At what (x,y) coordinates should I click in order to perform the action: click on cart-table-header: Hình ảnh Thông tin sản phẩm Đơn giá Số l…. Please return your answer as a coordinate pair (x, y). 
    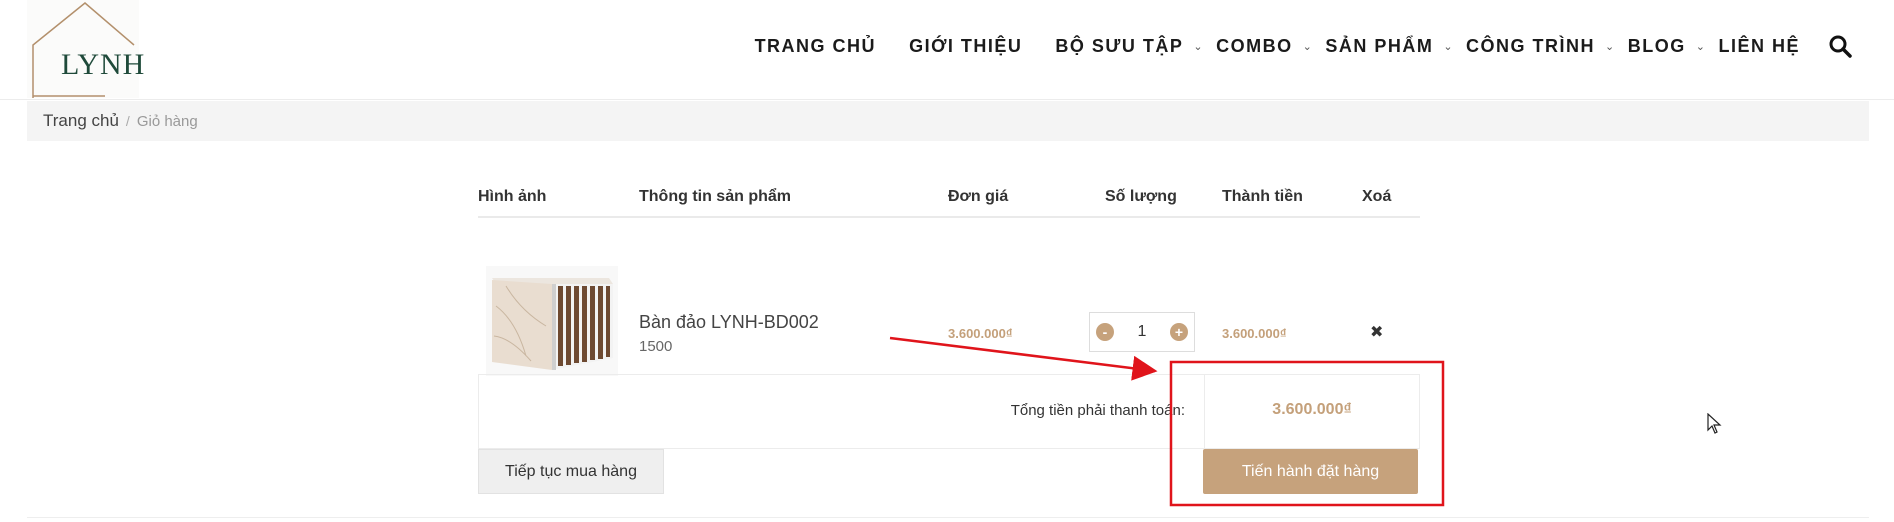
    Looking at the image, I should click on (949, 199).